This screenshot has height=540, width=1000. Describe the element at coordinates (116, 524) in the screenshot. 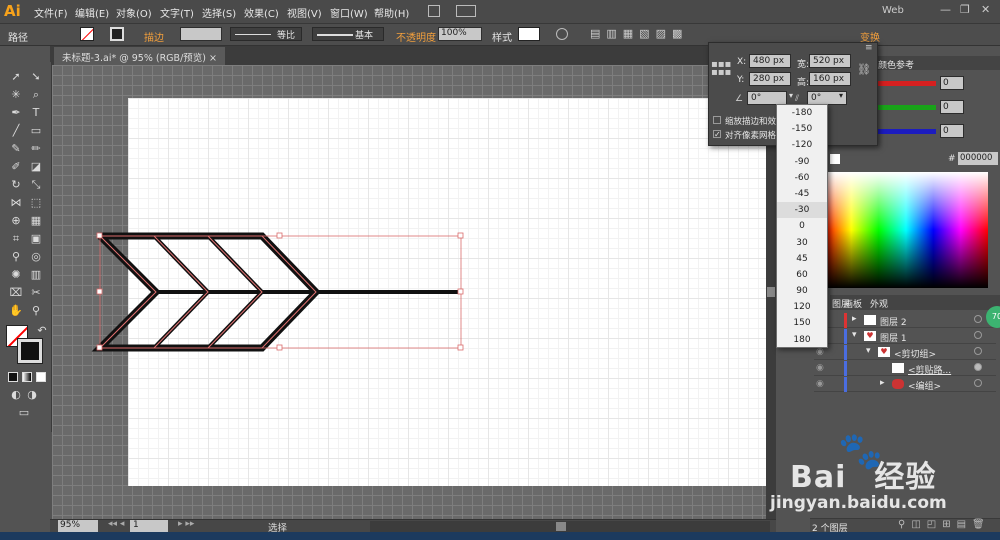

I see `prev-artboard-icon: ◂◂ ◂` at that location.